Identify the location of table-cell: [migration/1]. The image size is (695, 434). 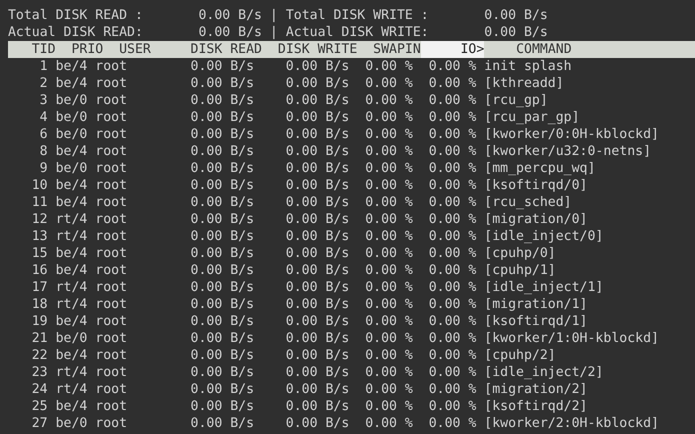
(536, 304).